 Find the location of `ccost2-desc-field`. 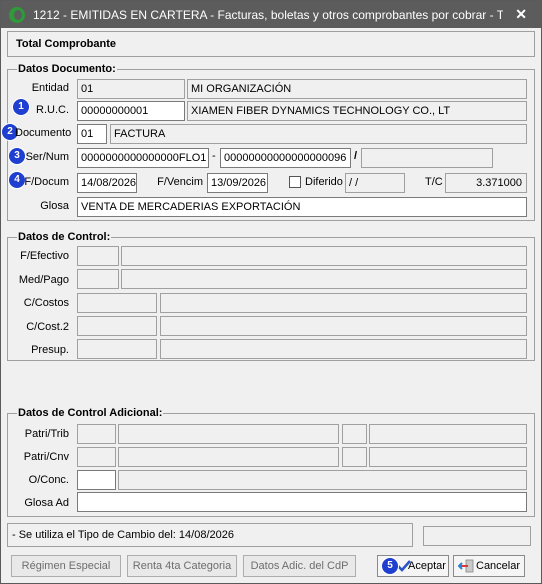

ccost2-desc-field is located at coordinates (343, 326).